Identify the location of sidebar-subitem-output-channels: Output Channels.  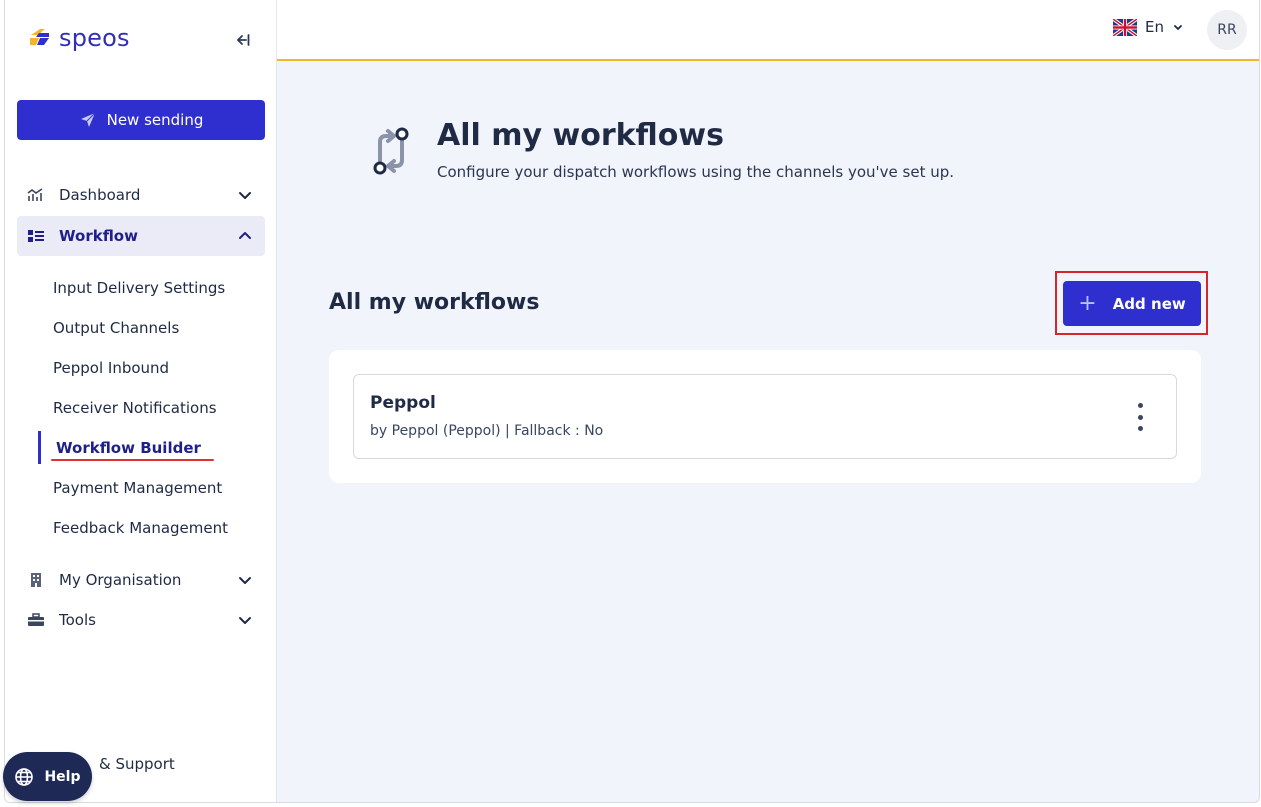
(116, 328).